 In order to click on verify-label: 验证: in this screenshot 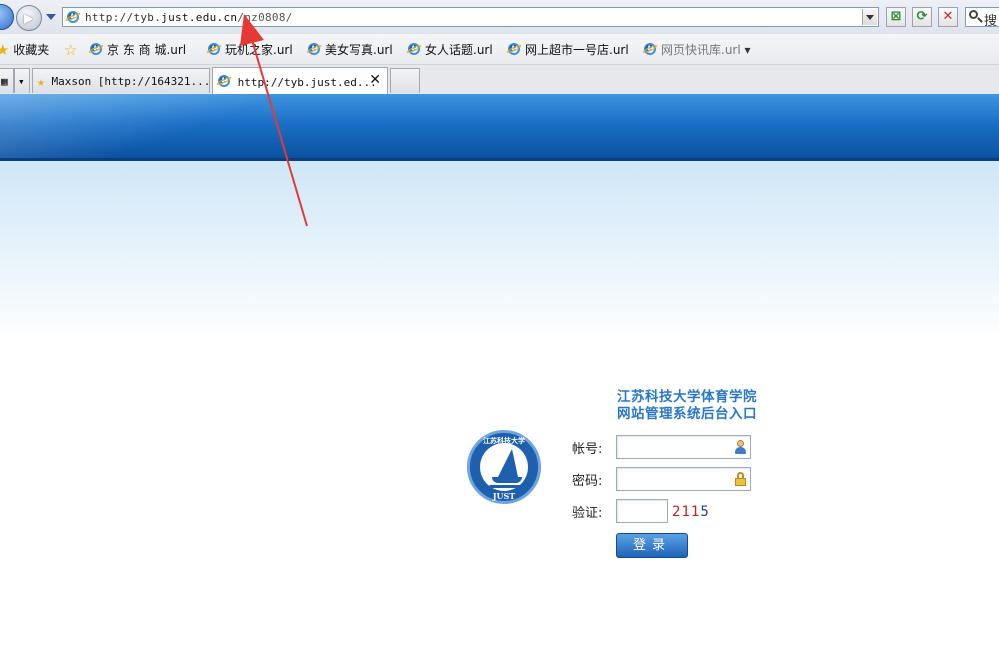, I will do `click(587, 513)`.